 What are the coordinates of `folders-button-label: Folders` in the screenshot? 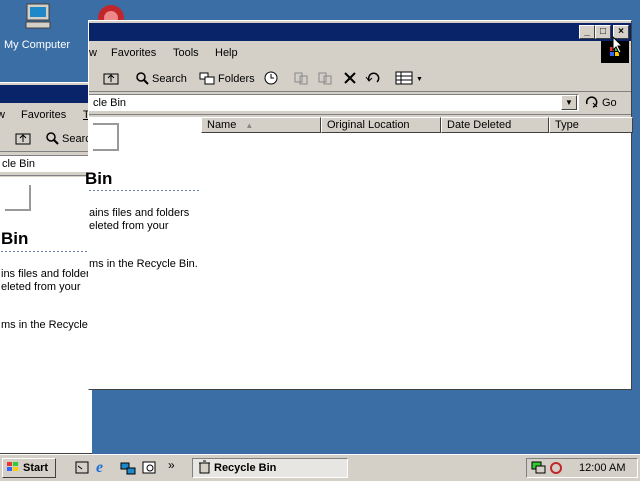 It's located at (236, 79).